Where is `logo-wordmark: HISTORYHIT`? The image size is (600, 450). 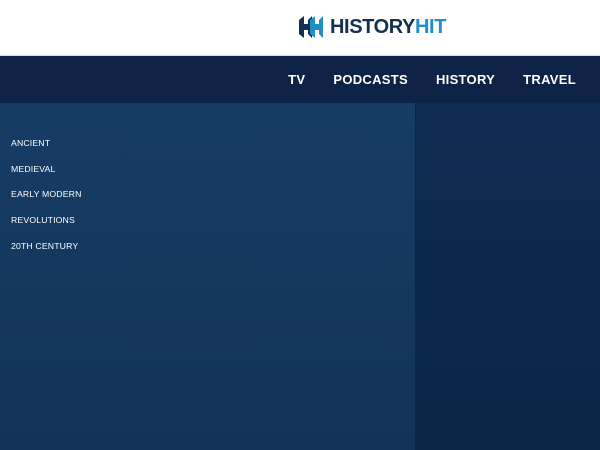
logo-wordmark: HISTORYHIT is located at coordinates (388, 27).